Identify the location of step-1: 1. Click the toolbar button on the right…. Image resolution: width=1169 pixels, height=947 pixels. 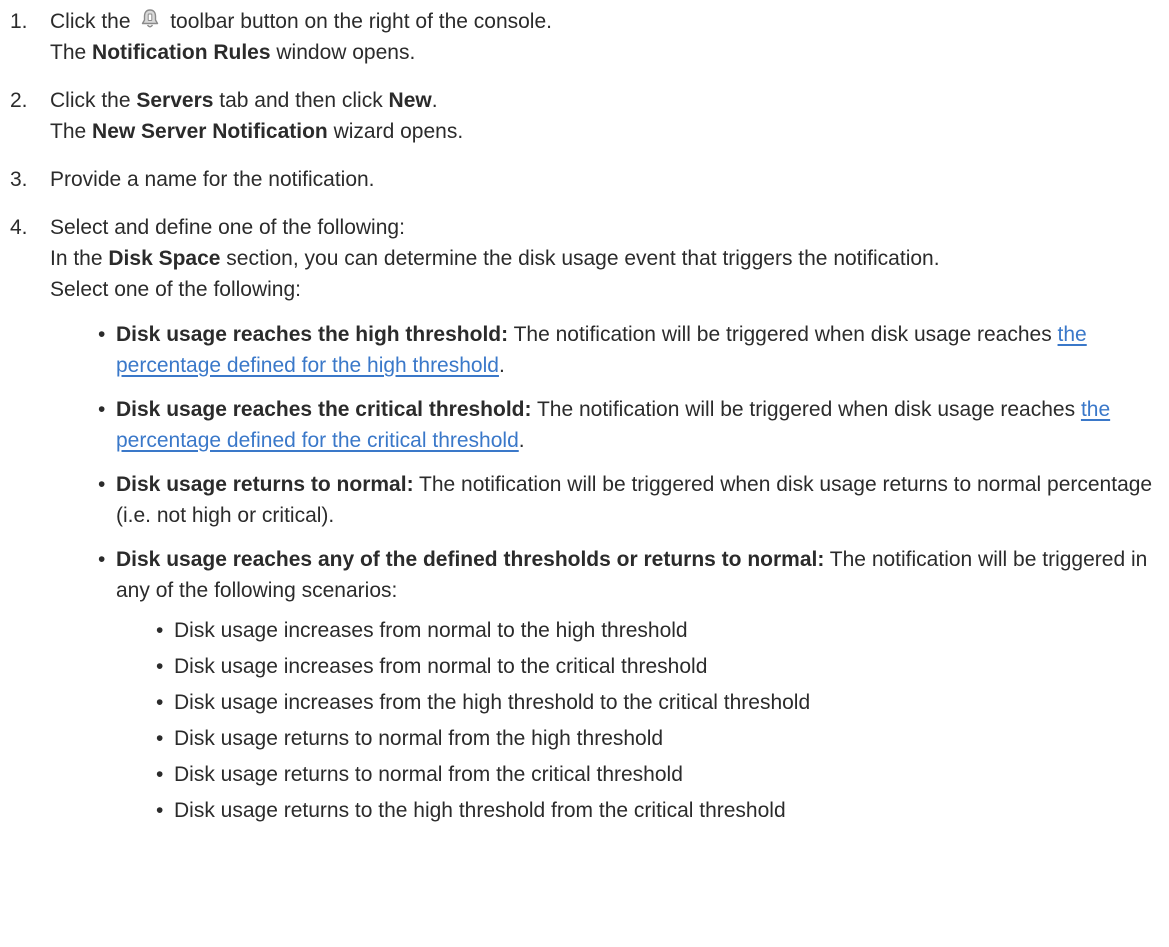
(584, 37).